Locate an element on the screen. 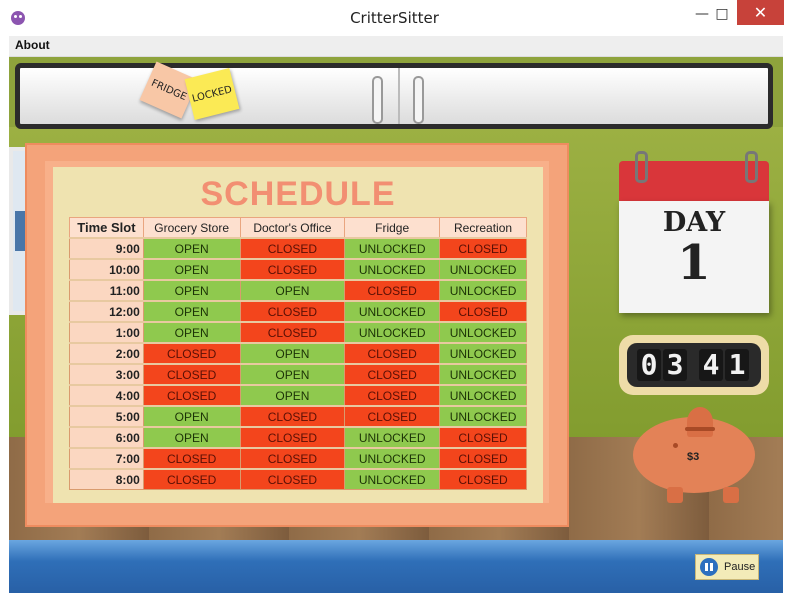 This screenshot has width=789, height=605. pause-button: Pause is located at coordinates (727, 567).